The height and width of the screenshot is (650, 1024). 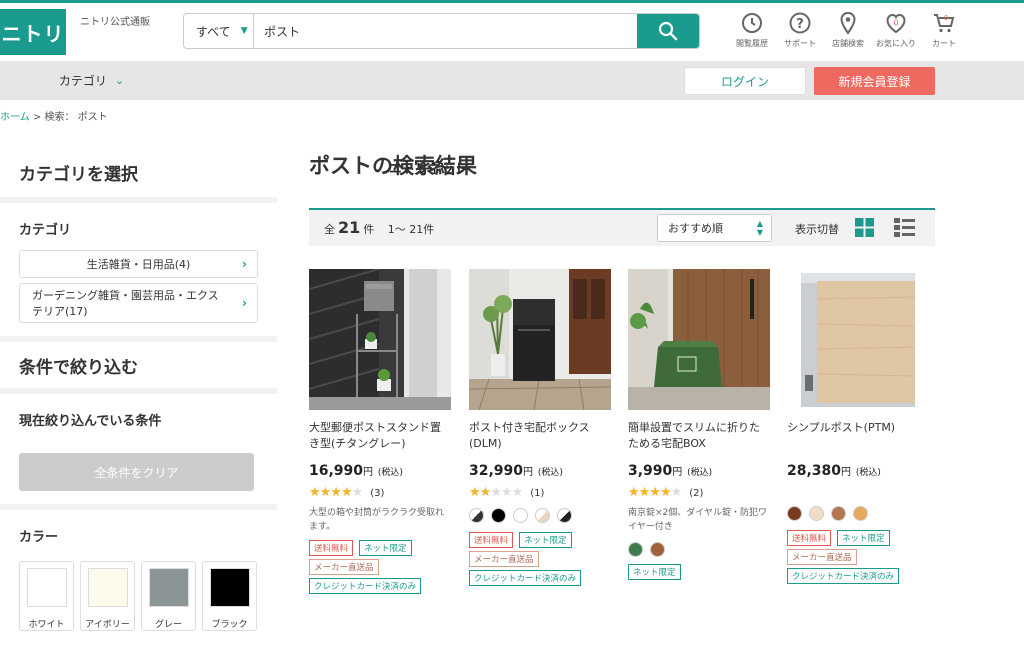 What do you see at coordinates (896, 23) in the screenshot?
I see `heart-icon: 0` at bounding box center [896, 23].